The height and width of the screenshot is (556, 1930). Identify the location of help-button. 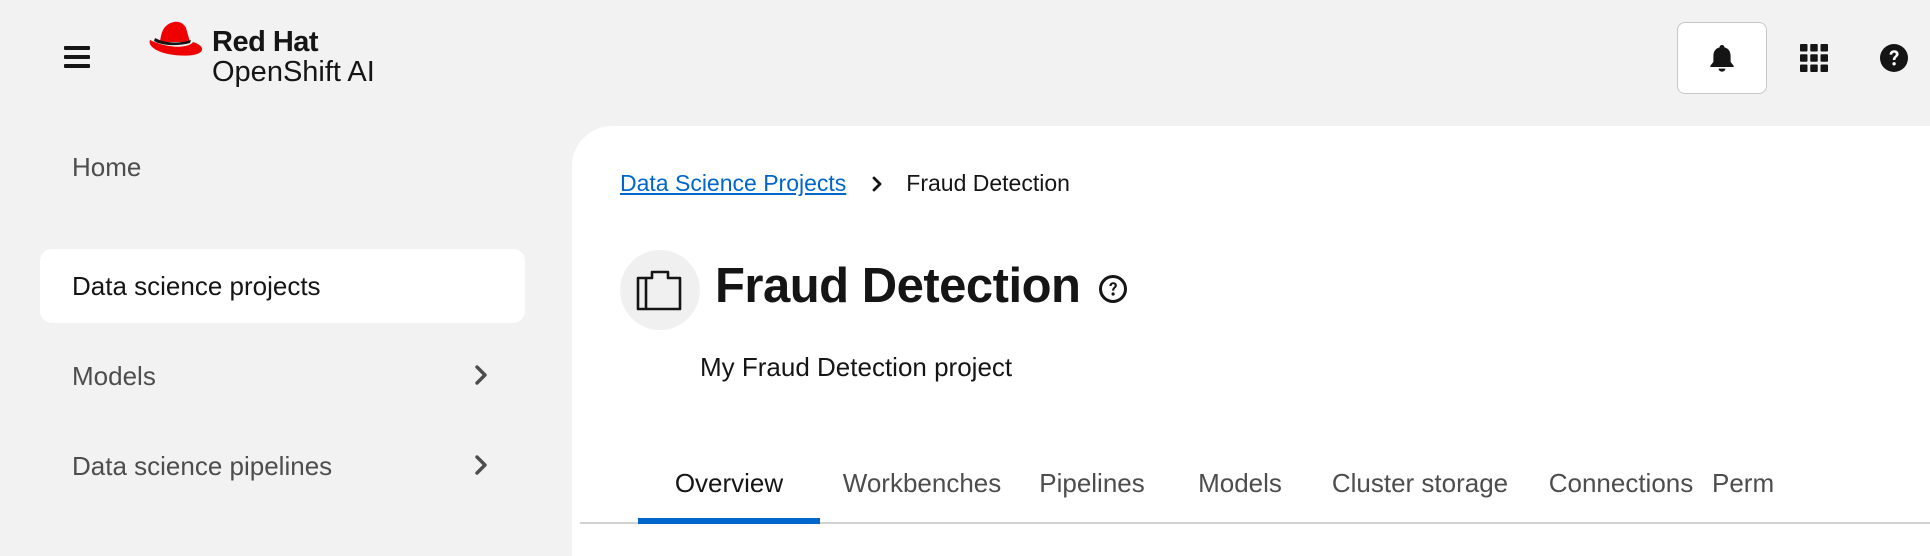
(1894, 58).